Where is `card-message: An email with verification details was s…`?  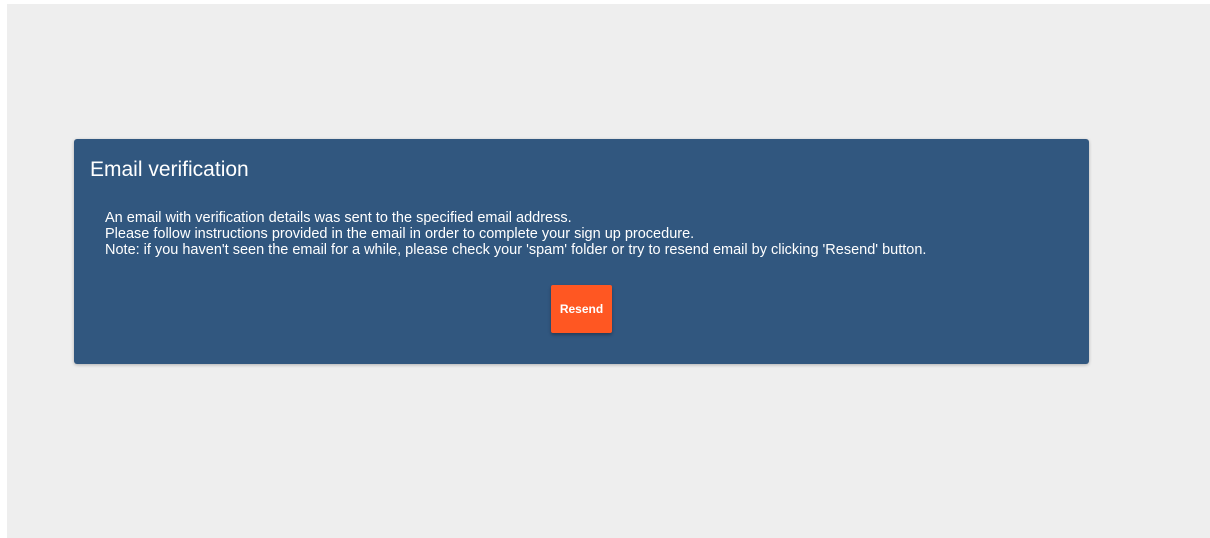 card-message: An email with verification details was s… is located at coordinates (515, 234).